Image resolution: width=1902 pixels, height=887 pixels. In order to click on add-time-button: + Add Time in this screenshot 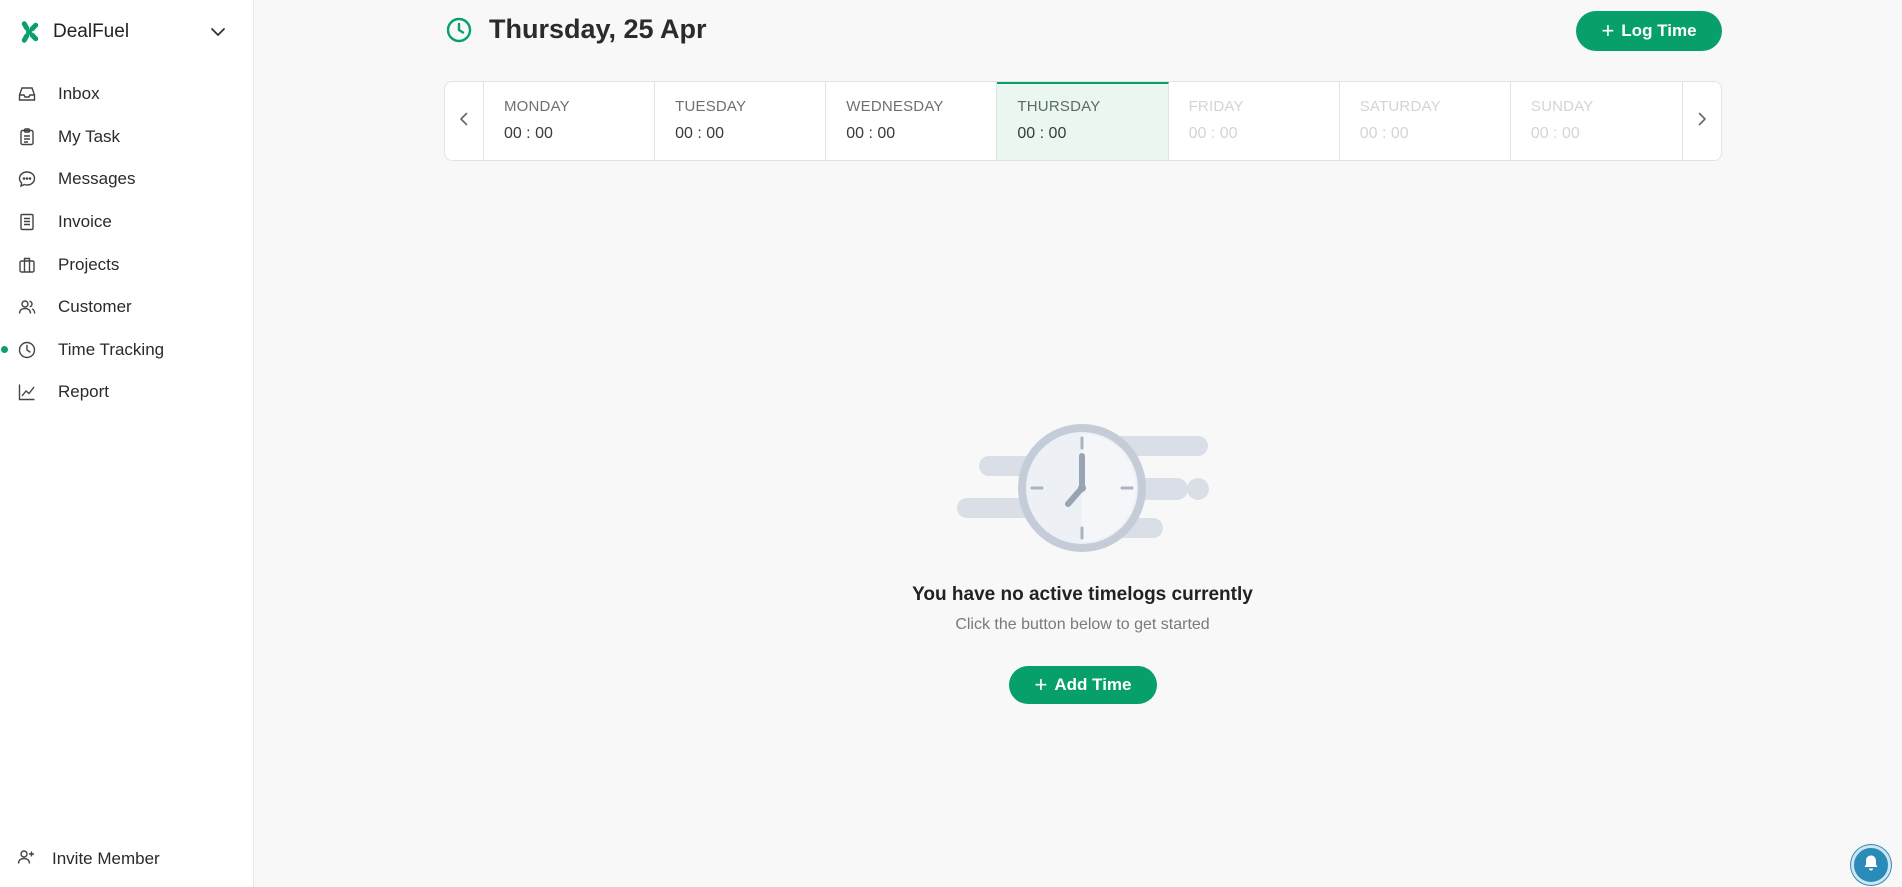, I will do `click(1083, 685)`.